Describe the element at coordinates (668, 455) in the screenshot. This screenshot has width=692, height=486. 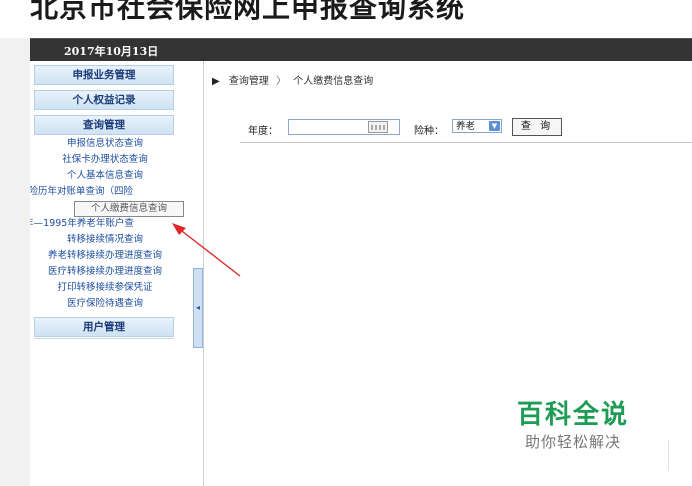
I see `scroll-track` at that location.